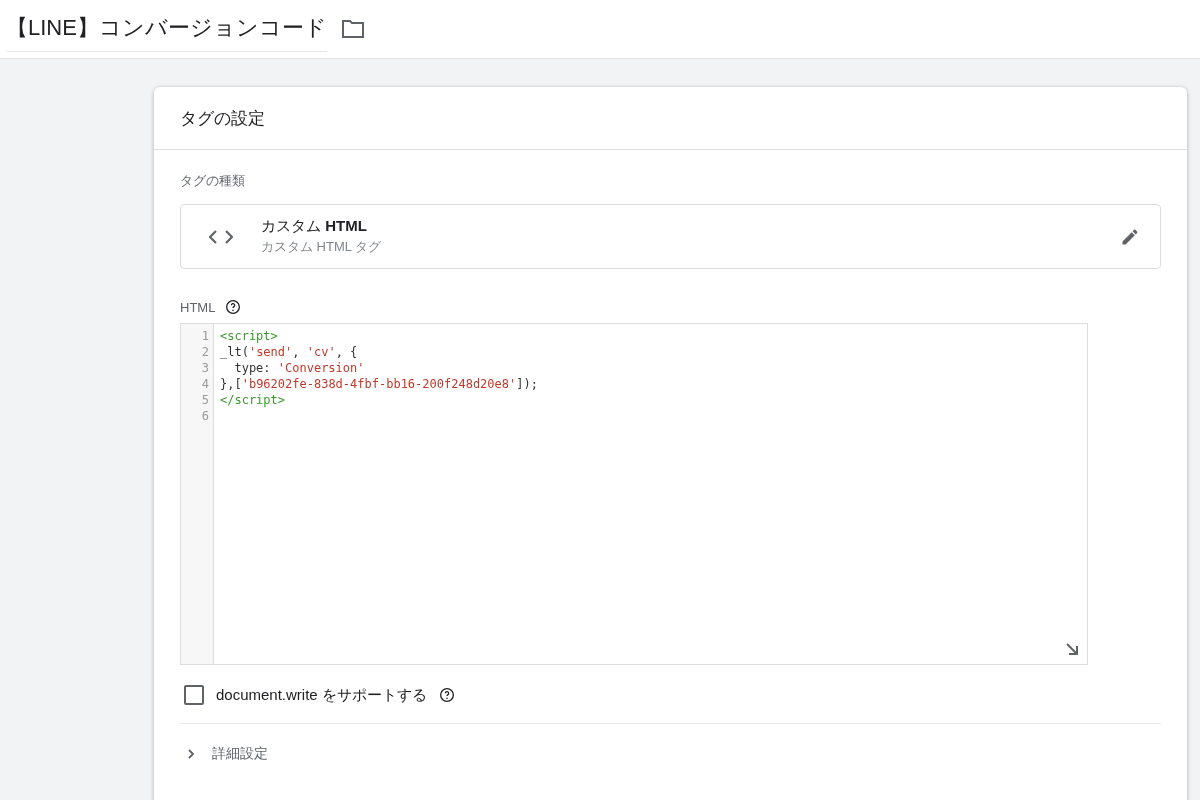 The image size is (1200, 800). Describe the element at coordinates (299, 368) in the screenshot. I see `code-line: type: 'Conversion'` at that location.